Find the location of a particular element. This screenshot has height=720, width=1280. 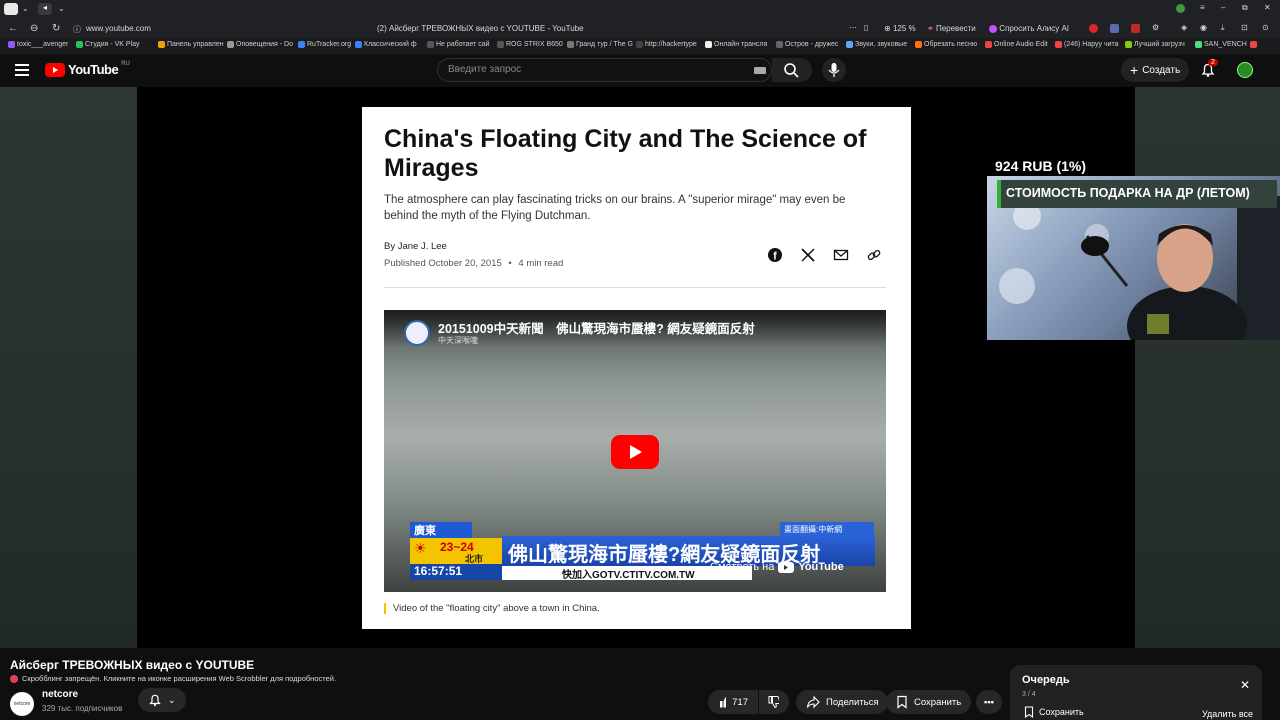

queue-panel: Очередь 3 / 4 ✕ Сохранить Удалить все is located at coordinates (1136, 692).